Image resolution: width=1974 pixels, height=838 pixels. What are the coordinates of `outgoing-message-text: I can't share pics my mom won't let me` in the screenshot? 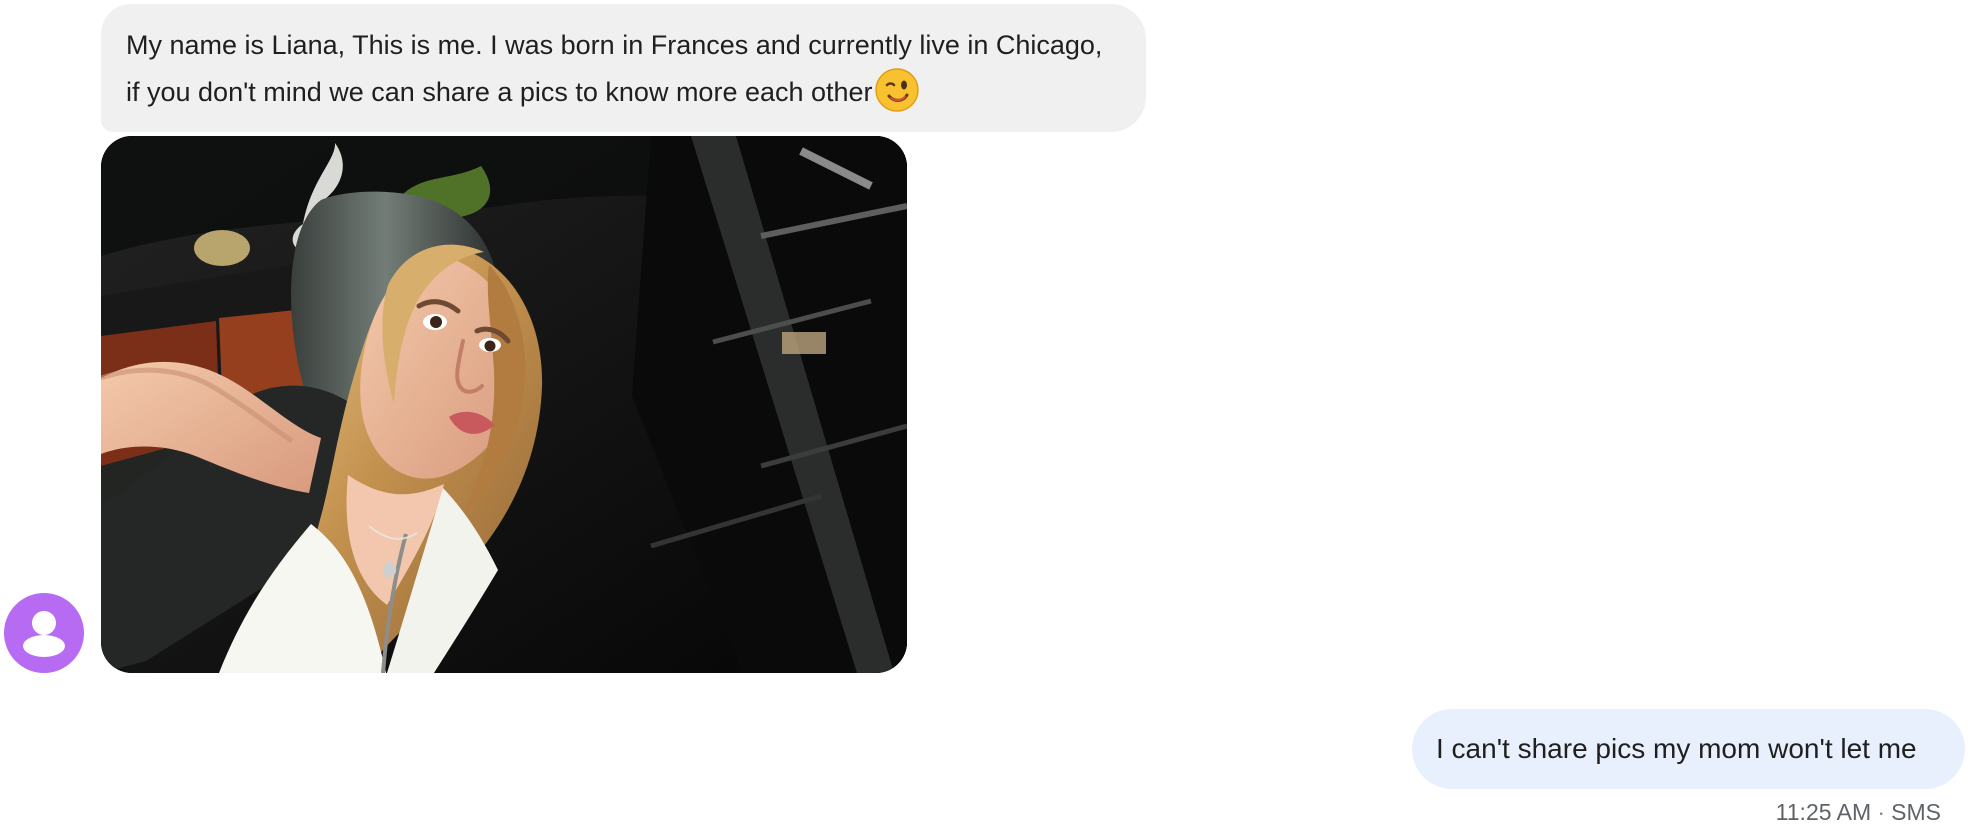 It's located at (1676, 748).